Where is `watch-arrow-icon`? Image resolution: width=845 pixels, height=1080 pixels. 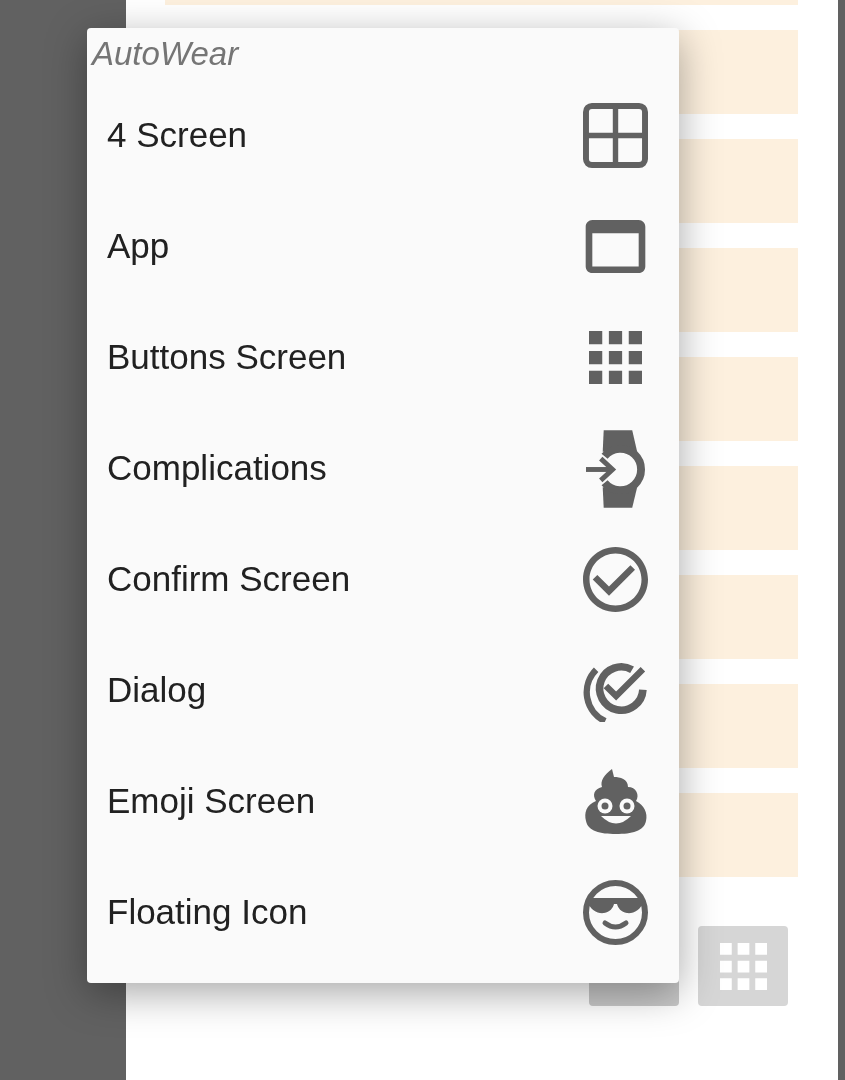 watch-arrow-icon is located at coordinates (615, 468).